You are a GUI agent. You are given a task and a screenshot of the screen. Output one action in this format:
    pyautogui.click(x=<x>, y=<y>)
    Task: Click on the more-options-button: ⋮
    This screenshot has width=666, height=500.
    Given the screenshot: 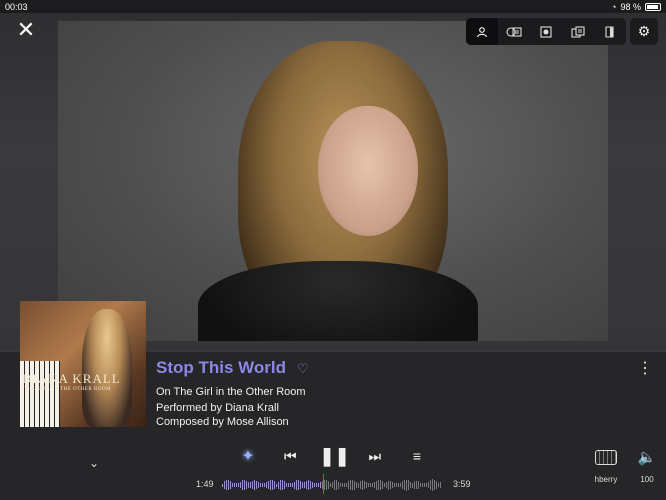 What is the action you would take?
    pyautogui.click(x=645, y=369)
    